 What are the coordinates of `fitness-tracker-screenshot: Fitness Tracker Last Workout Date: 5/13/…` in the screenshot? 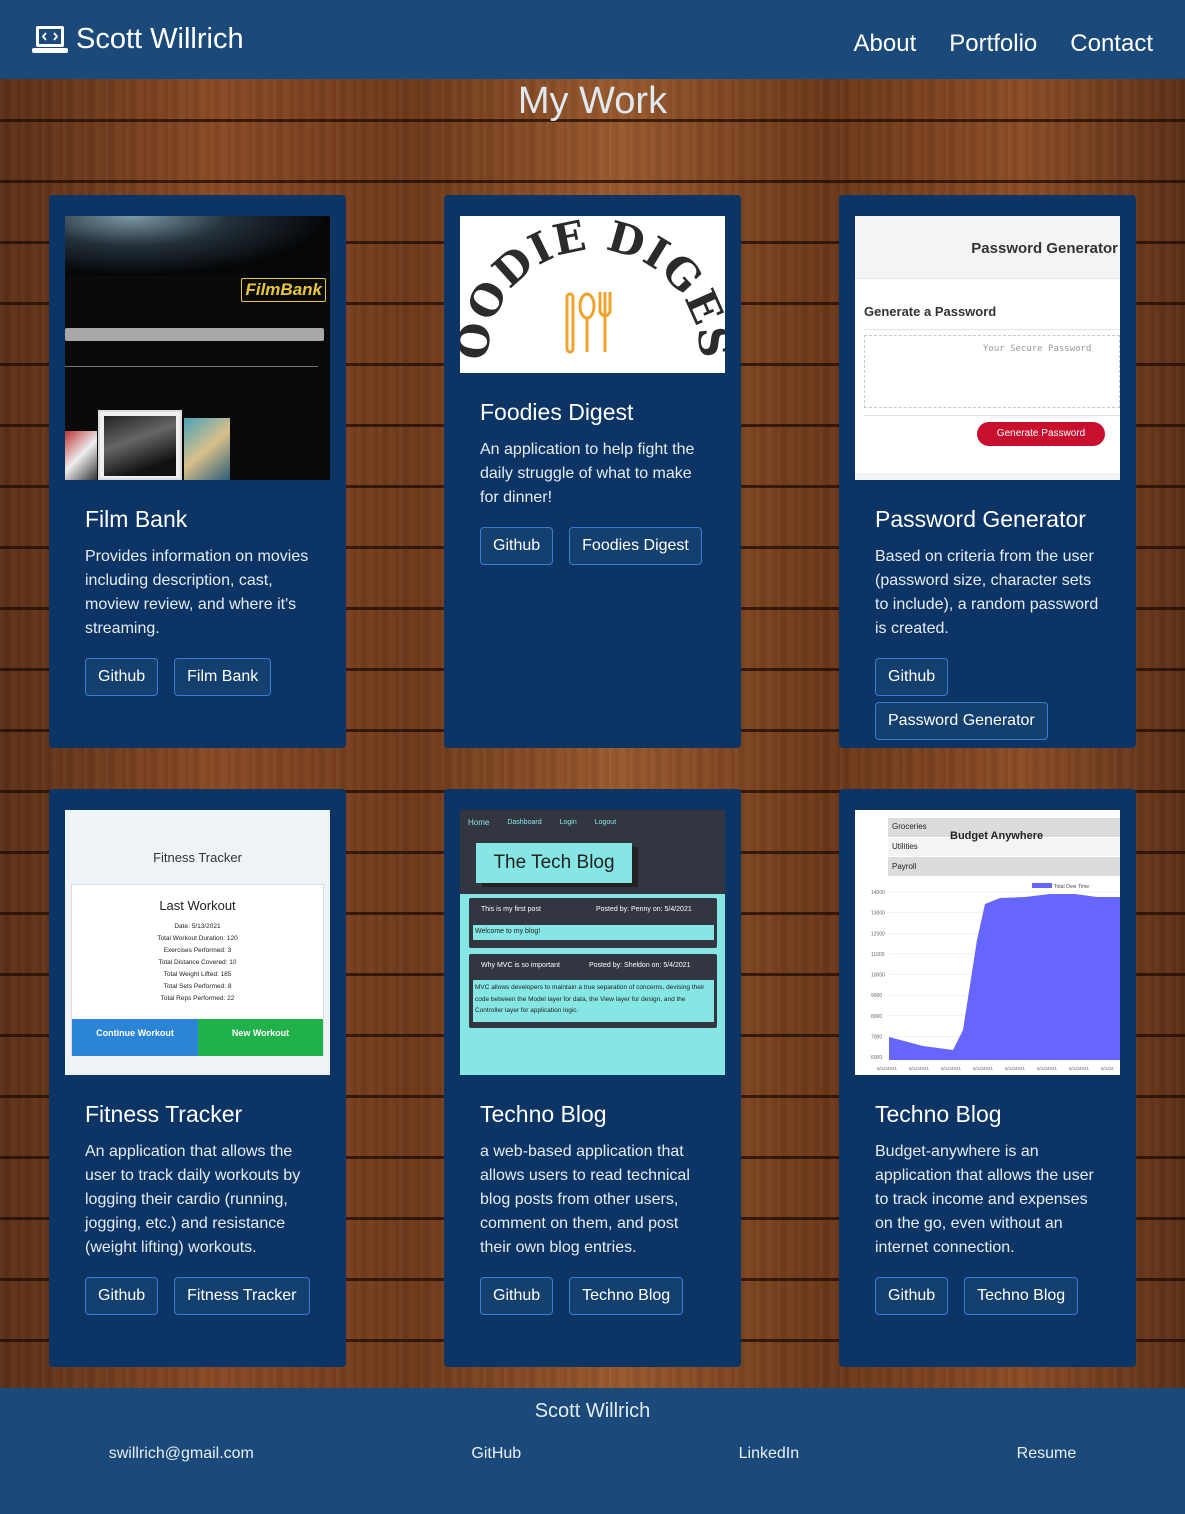 It's located at (197, 942).